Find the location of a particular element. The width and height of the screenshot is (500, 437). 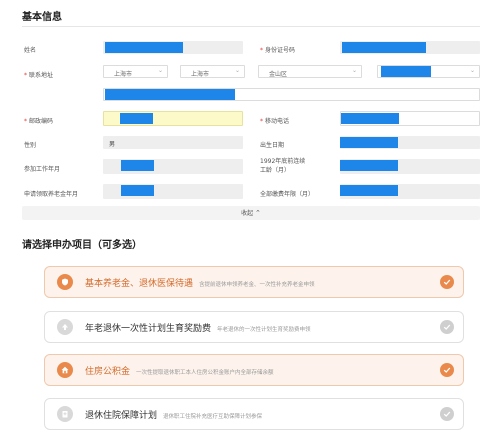

apply-item-family-planning: 年老退休一次性计划生育奖励费 年老退休的一次性计划生育奖励费申领 is located at coordinates (254, 327).